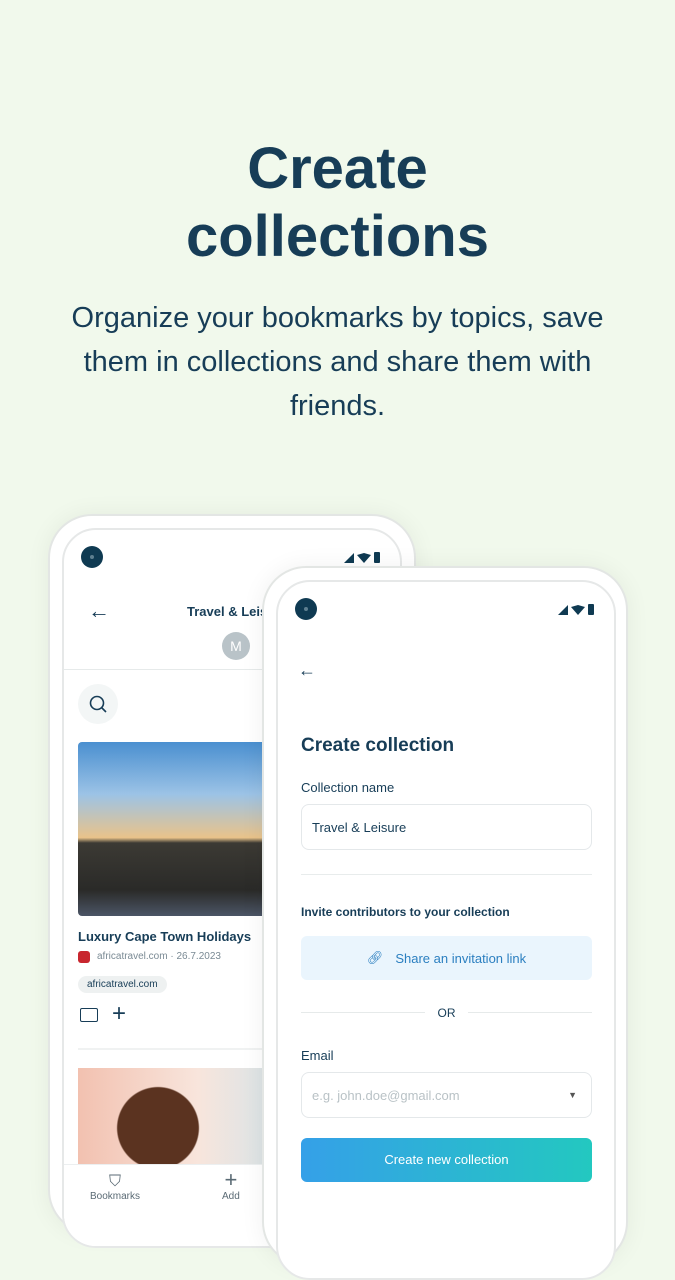 The height and width of the screenshot is (1280, 675). Describe the element at coordinates (378, 745) in the screenshot. I see `page-title: Create collection` at that location.